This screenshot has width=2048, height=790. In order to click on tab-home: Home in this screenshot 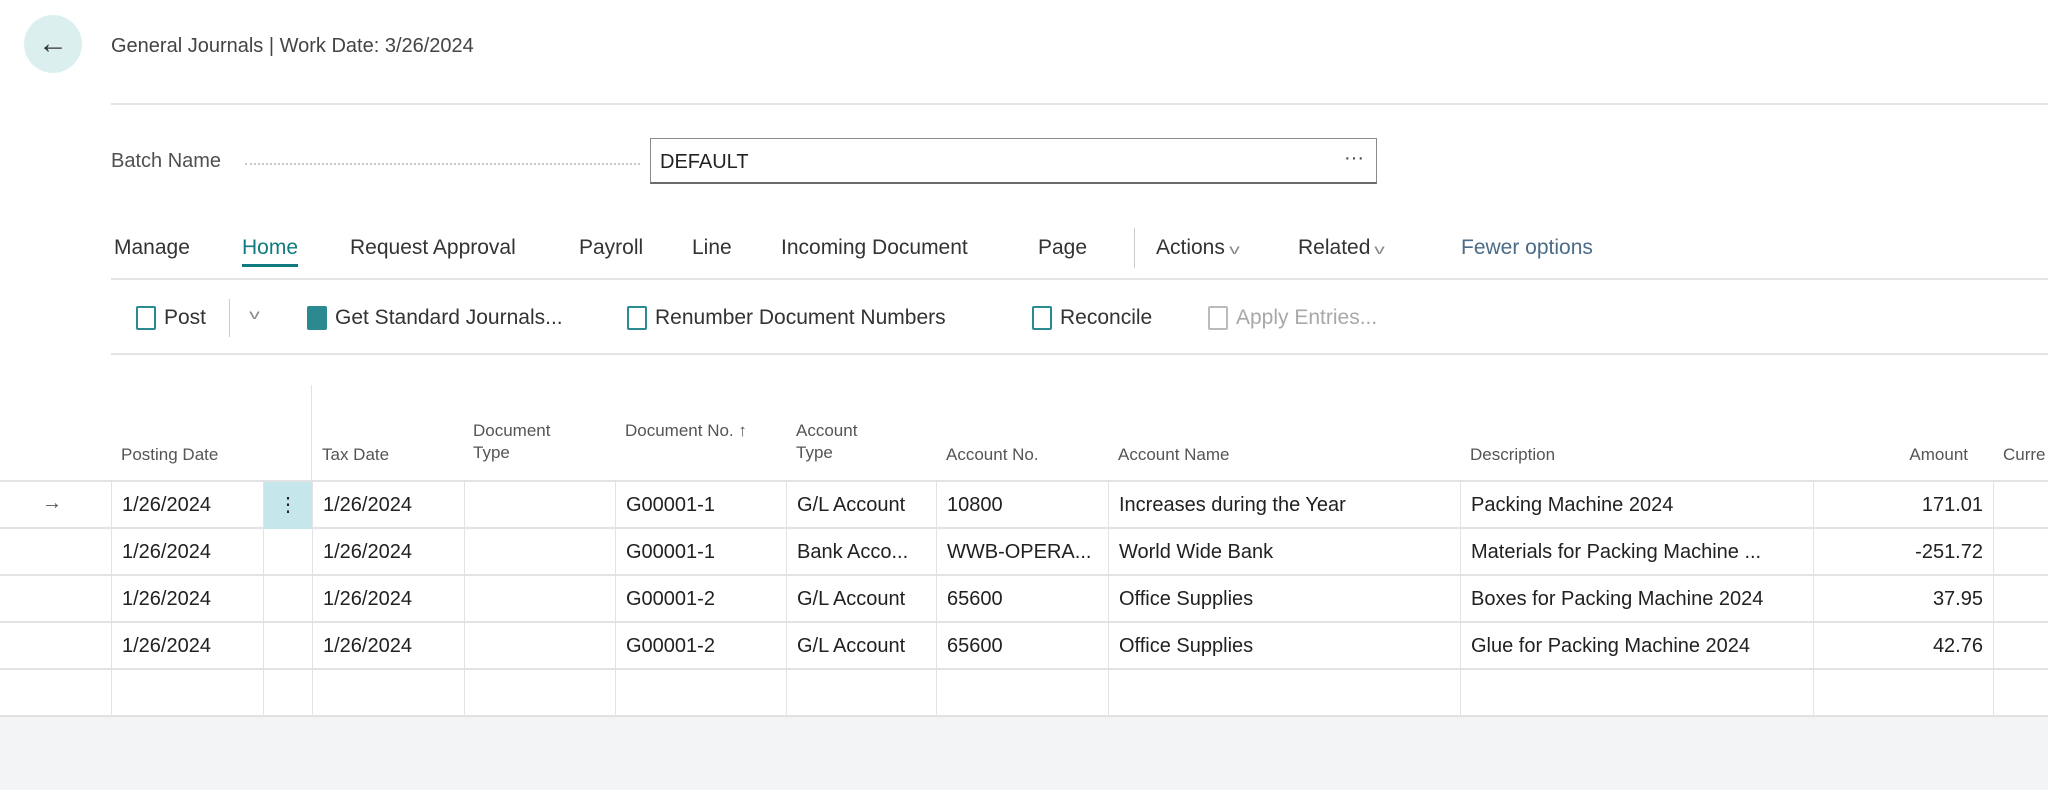, I will do `click(270, 251)`.